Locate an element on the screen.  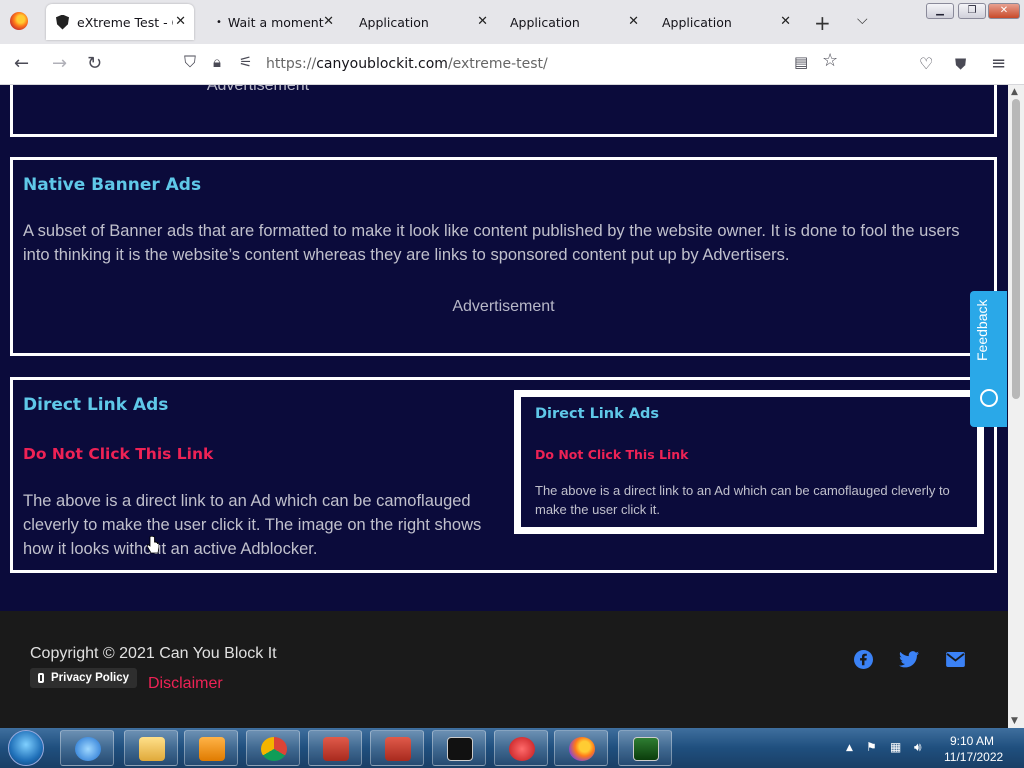
native-banner-title: Native Banner Ads is located at coordinates (112, 185).